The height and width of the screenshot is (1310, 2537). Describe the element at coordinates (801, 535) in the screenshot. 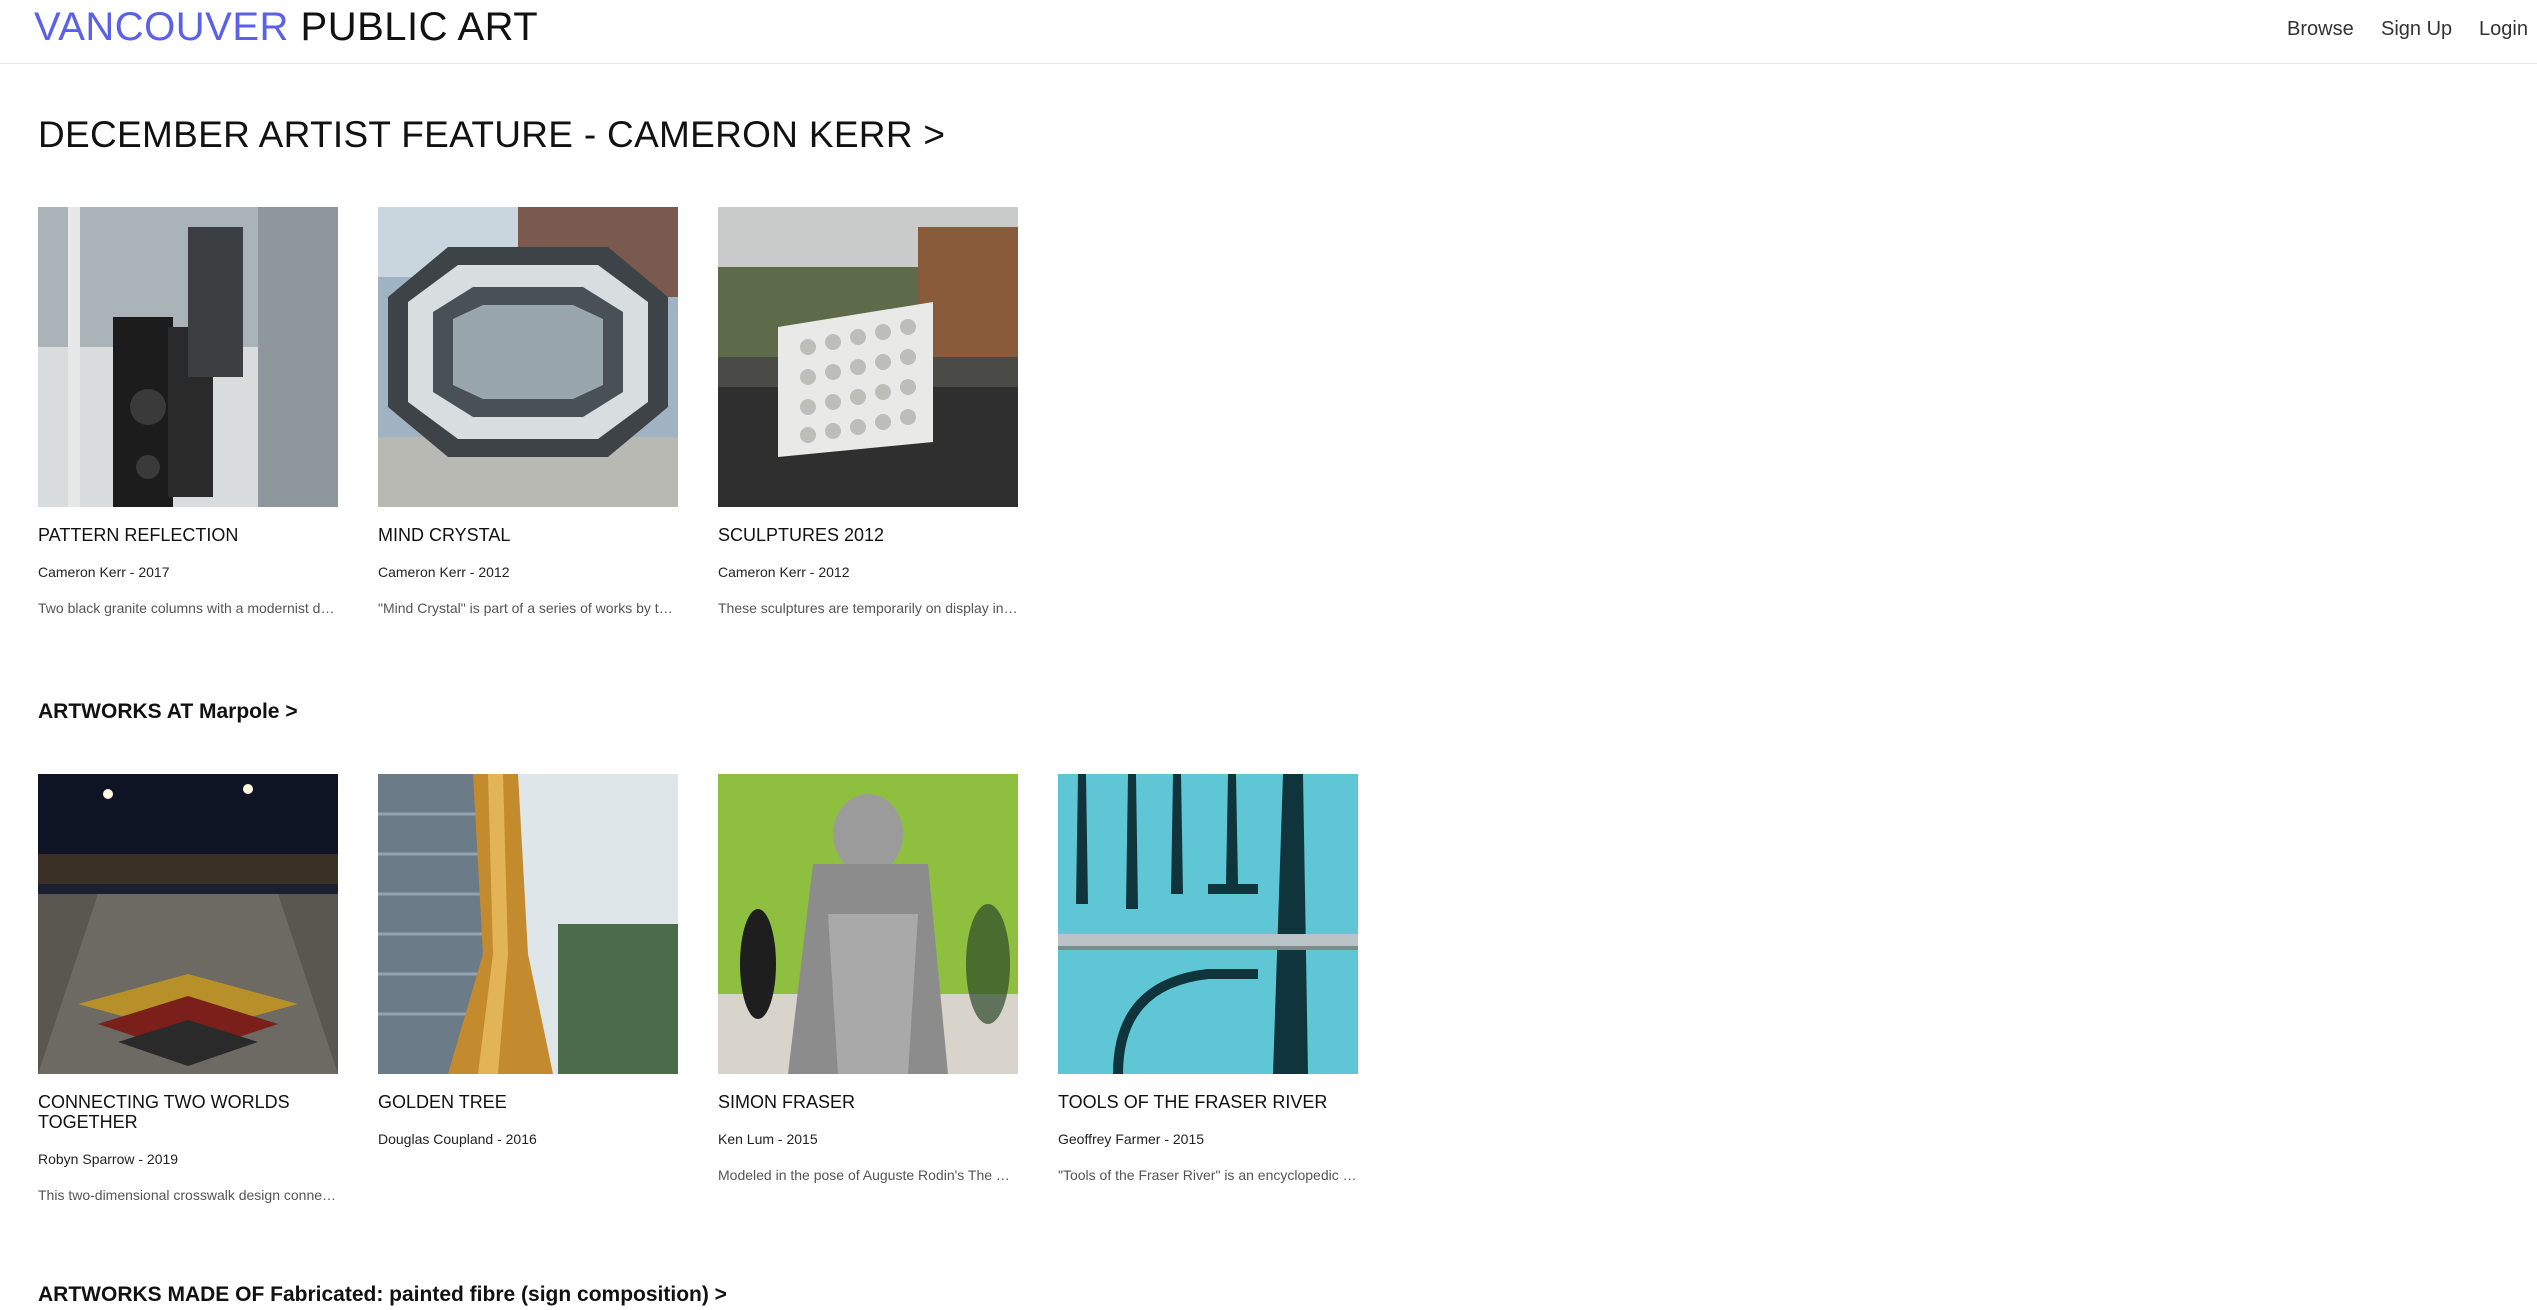

I see `card-title: SCULPTURES 2012` at that location.